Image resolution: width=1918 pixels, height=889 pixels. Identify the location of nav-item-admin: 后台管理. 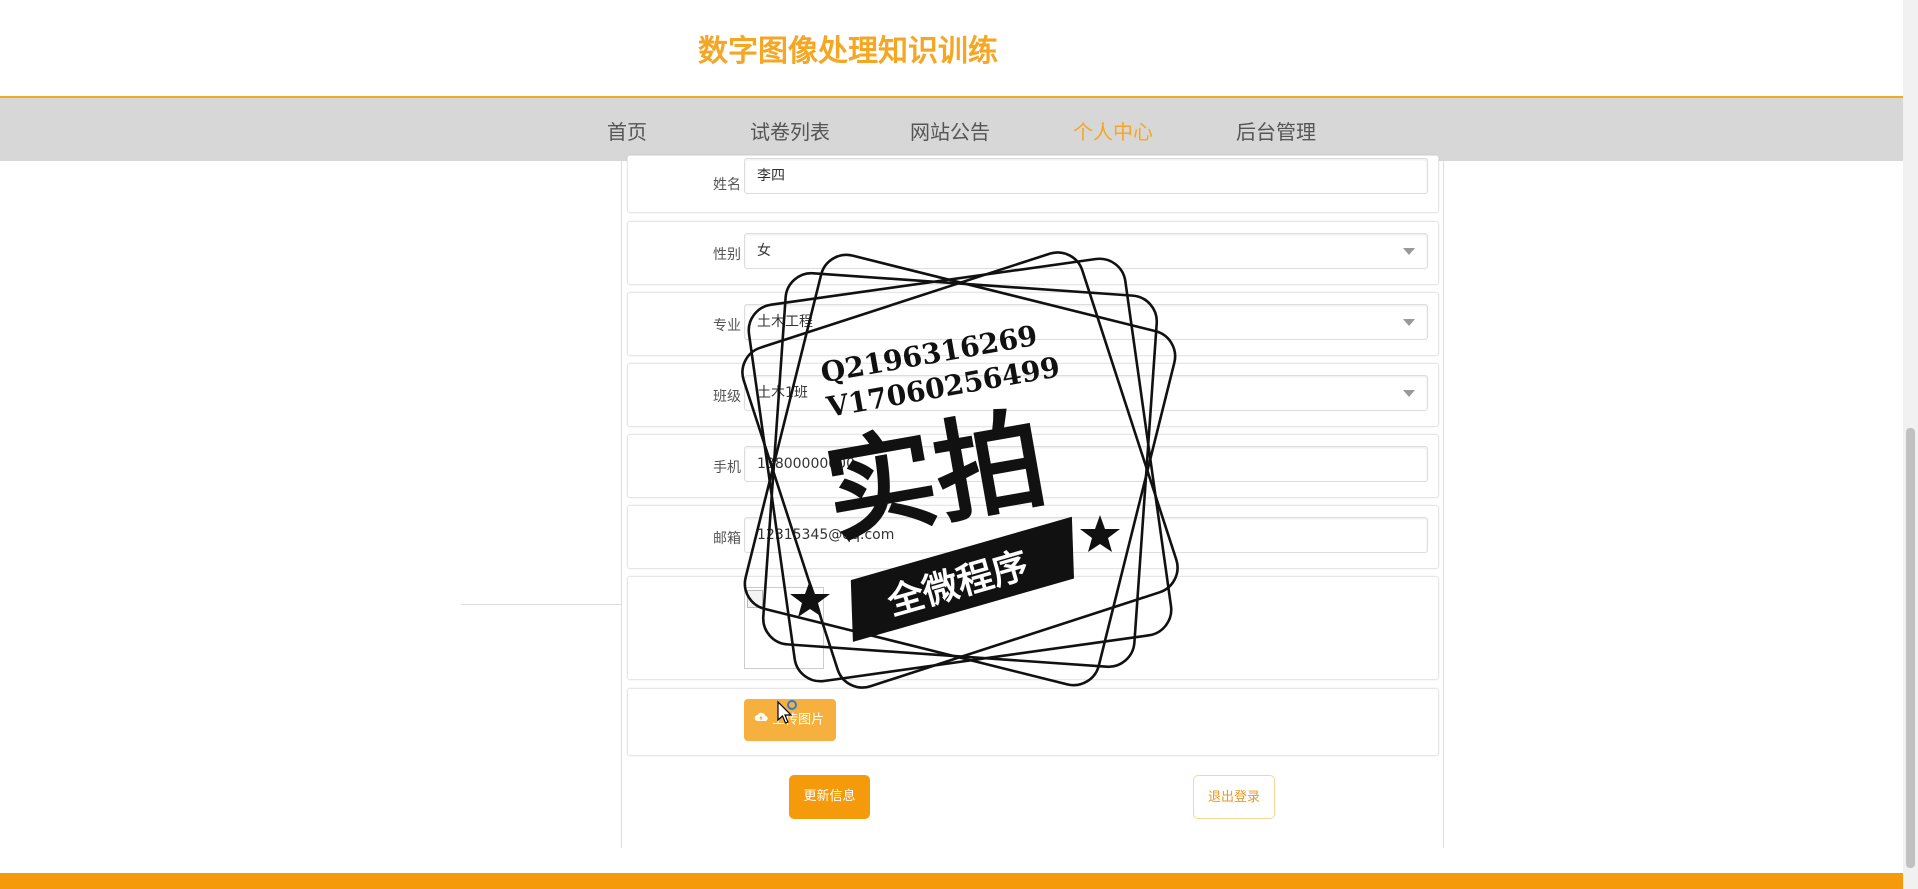
(1276, 130).